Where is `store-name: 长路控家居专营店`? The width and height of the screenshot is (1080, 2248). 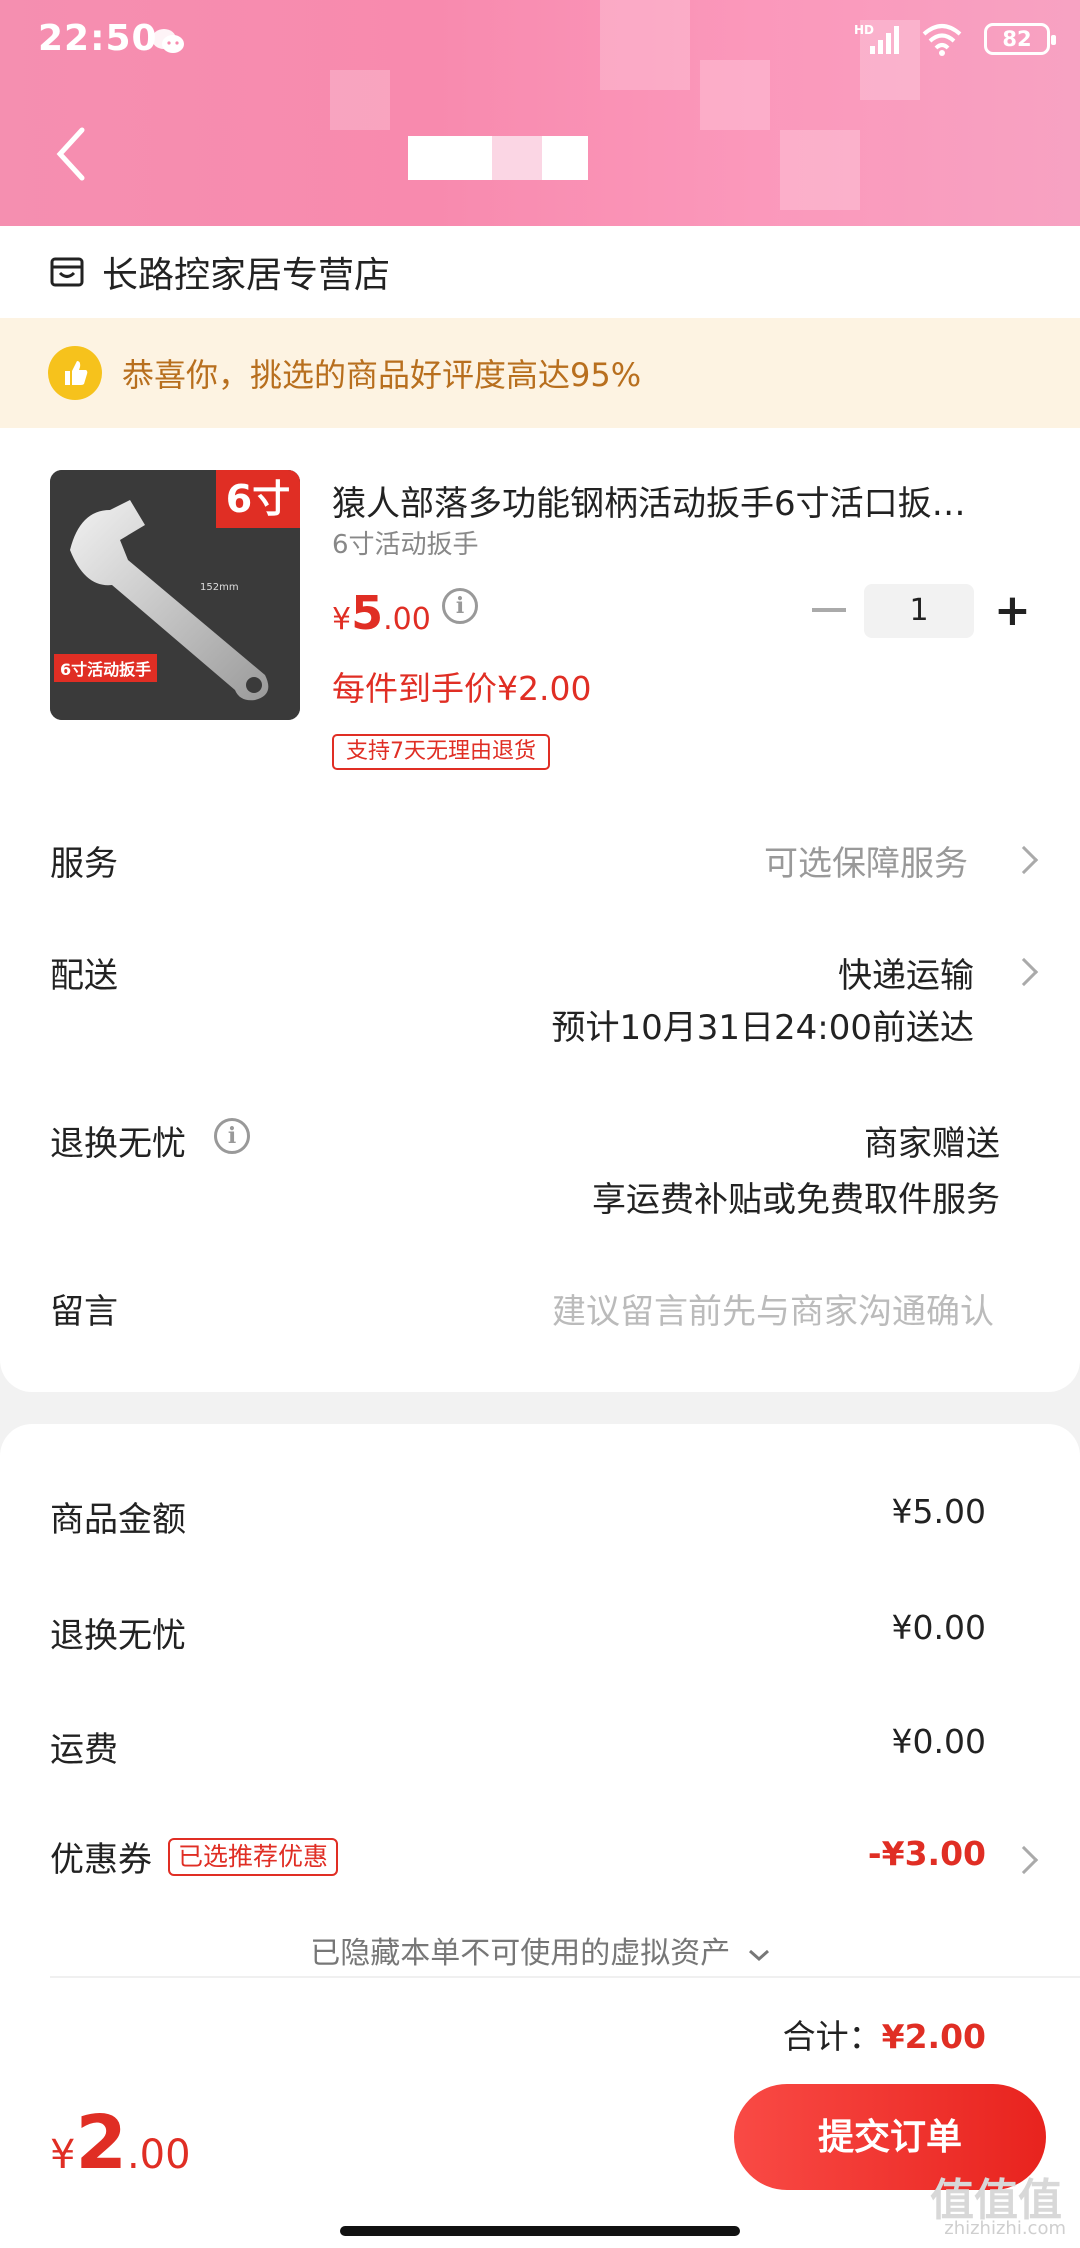 store-name: 长路控家居专营店 is located at coordinates (246, 275).